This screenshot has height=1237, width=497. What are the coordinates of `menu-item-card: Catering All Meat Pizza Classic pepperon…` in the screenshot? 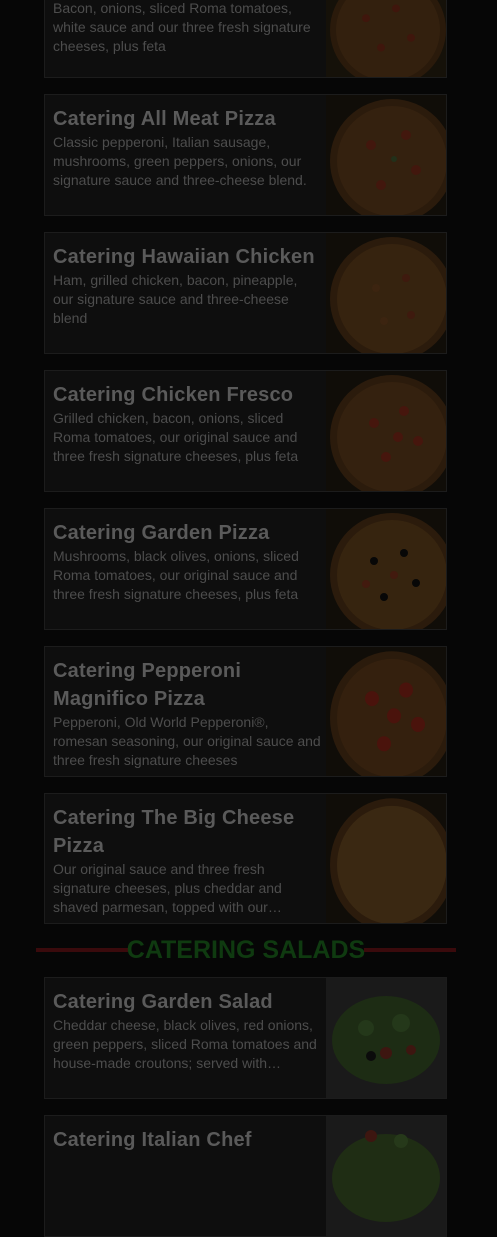 It's located at (245, 155).